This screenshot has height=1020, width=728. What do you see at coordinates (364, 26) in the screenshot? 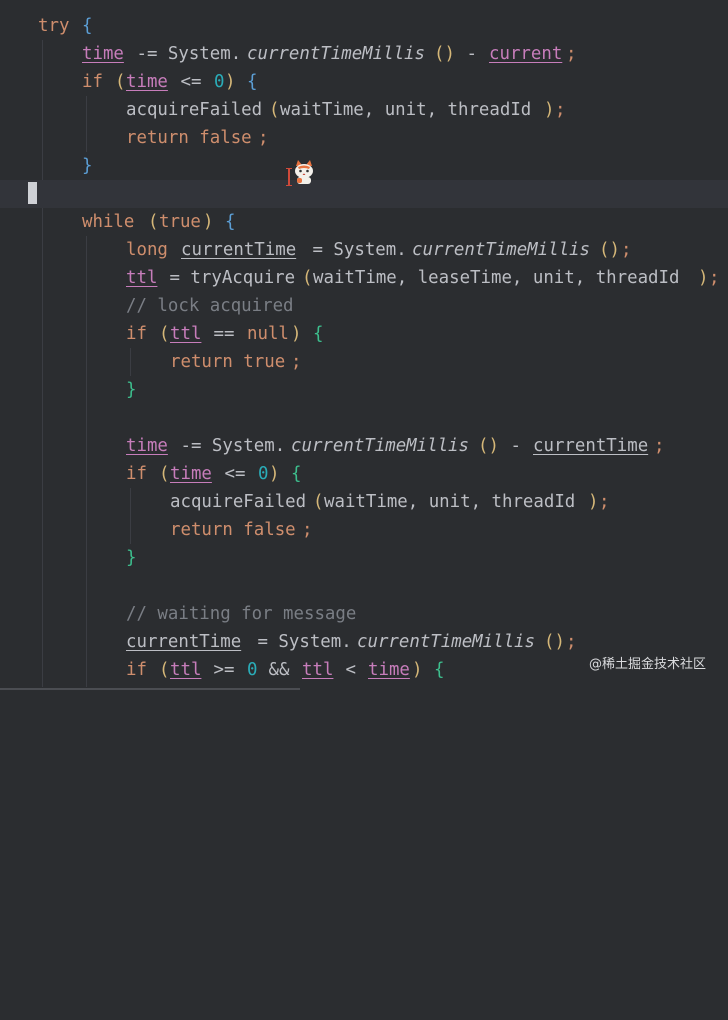
I see `code-line: try {` at bounding box center [364, 26].